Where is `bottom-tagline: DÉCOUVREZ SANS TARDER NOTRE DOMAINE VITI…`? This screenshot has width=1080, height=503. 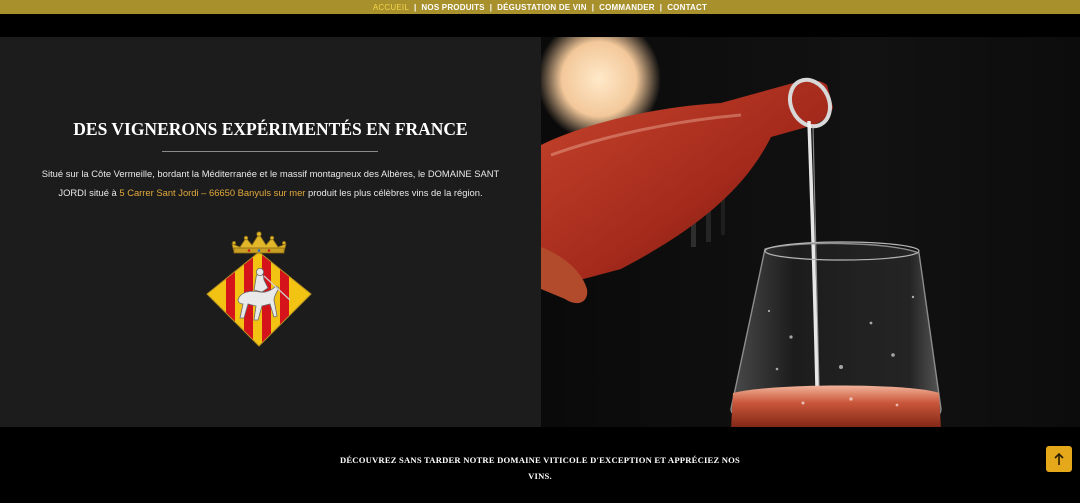 bottom-tagline: DÉCOUVREZ SANS TARDER NOTRE DOMAINE VITI… is located at coordinates (540, 468).